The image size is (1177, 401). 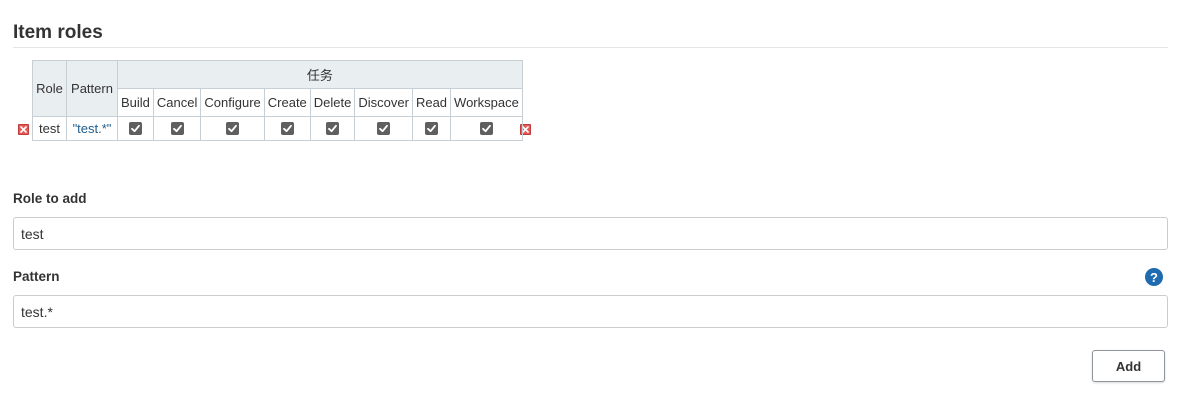 What do you see at coordinates (92, 88) in the screenshot?
I see `pattern-column-header: Pattern` at bounding box center [92, 88].